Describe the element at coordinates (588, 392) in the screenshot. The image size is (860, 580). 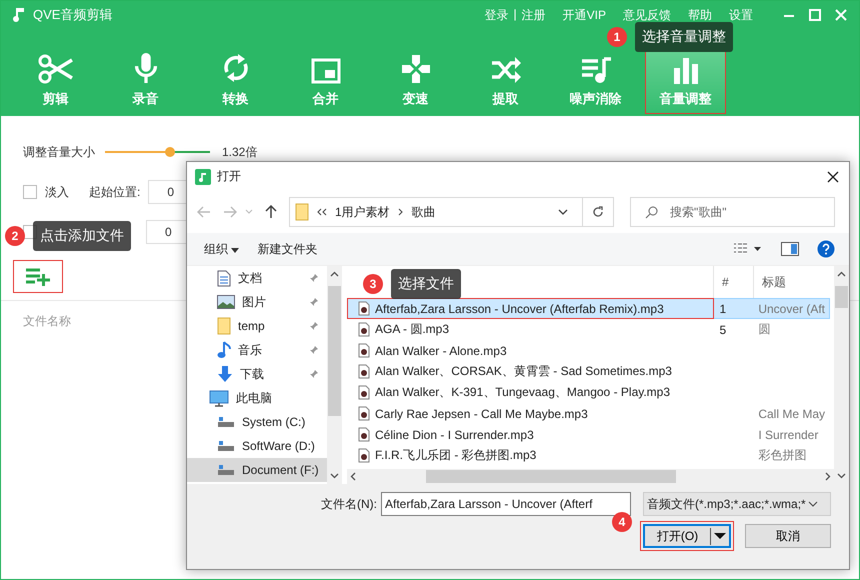
I see `file-row: Alan Walker、K-391、Tungevaag、Mangoo - Play.mp3` at that location.